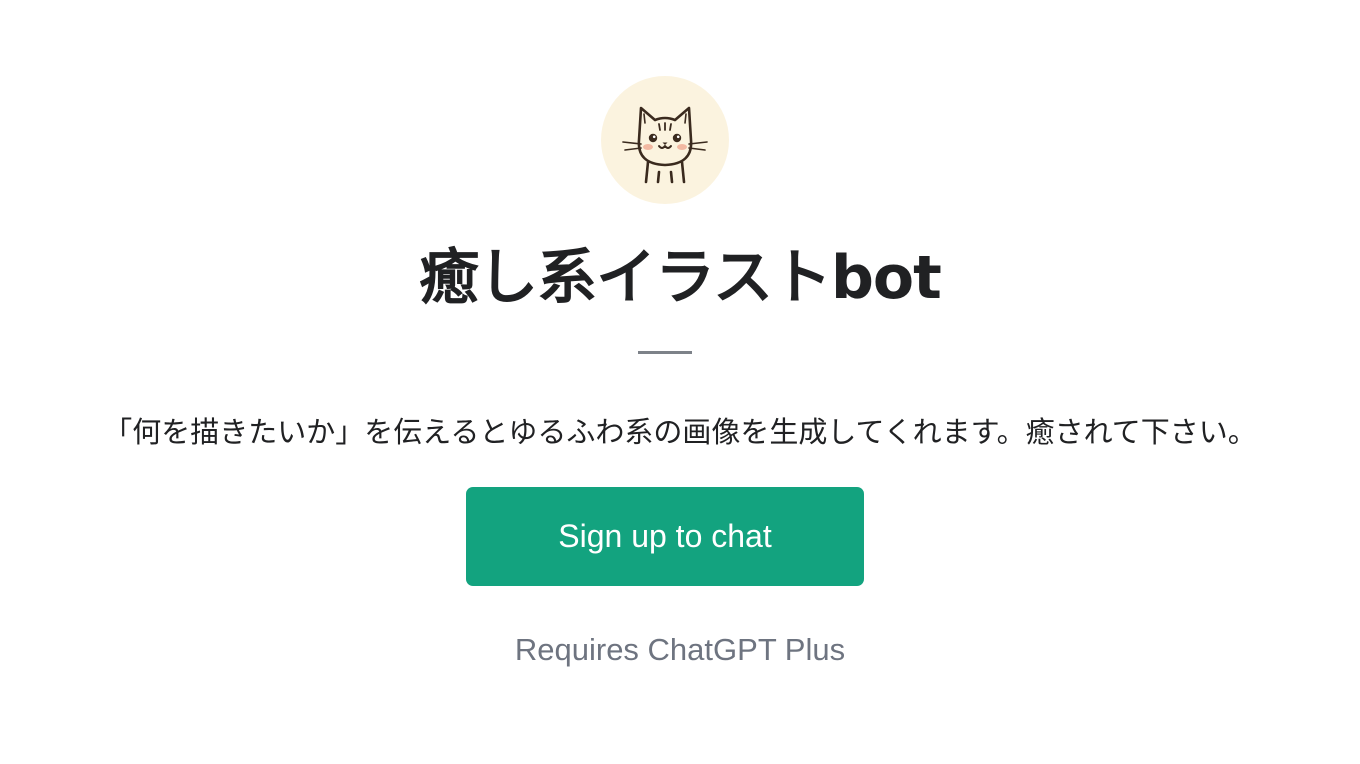 The image size is (1360, 764). I want to click on gpt-avatar, so click(665, 140).